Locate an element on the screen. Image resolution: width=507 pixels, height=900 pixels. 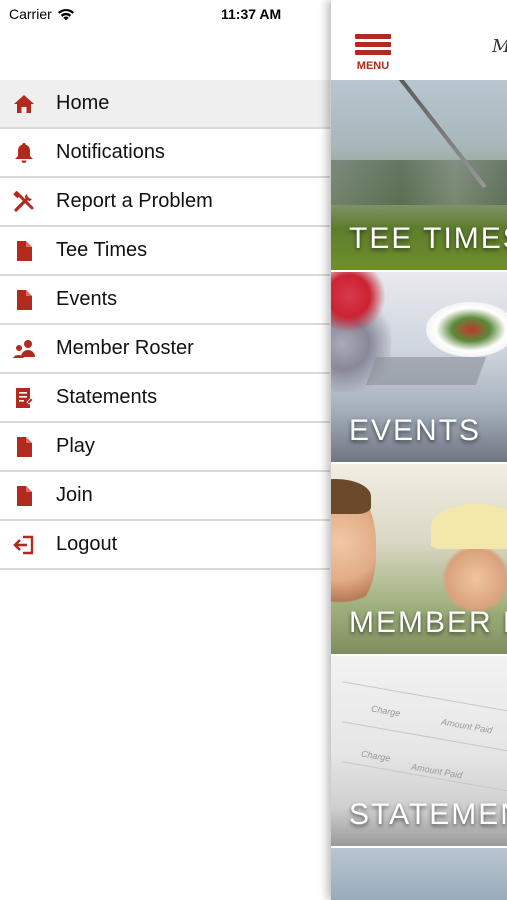
members-icon is located at coordinates (24, 349).